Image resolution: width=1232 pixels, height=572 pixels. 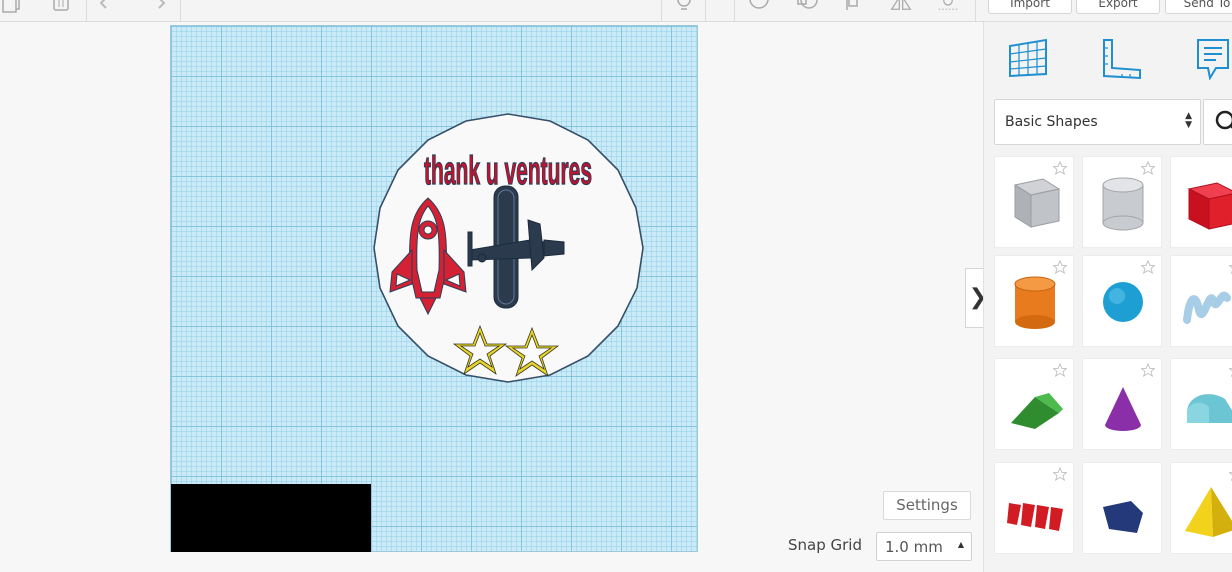 I want to click on text-shape-icon, so click(x=1035, y=517).